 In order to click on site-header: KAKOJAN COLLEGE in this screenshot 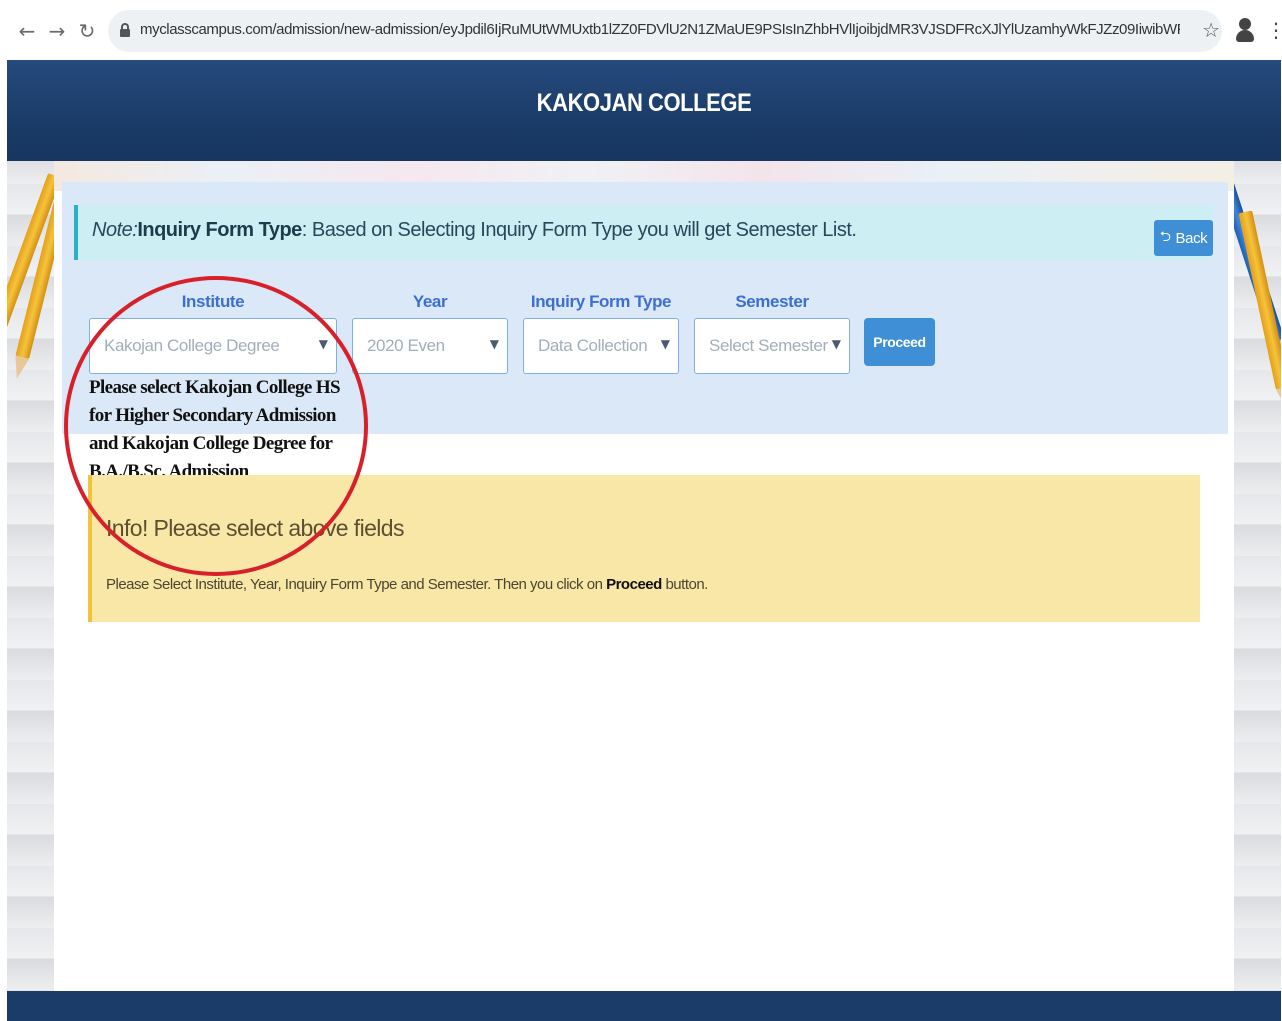, I will do `click(644, 110)`.